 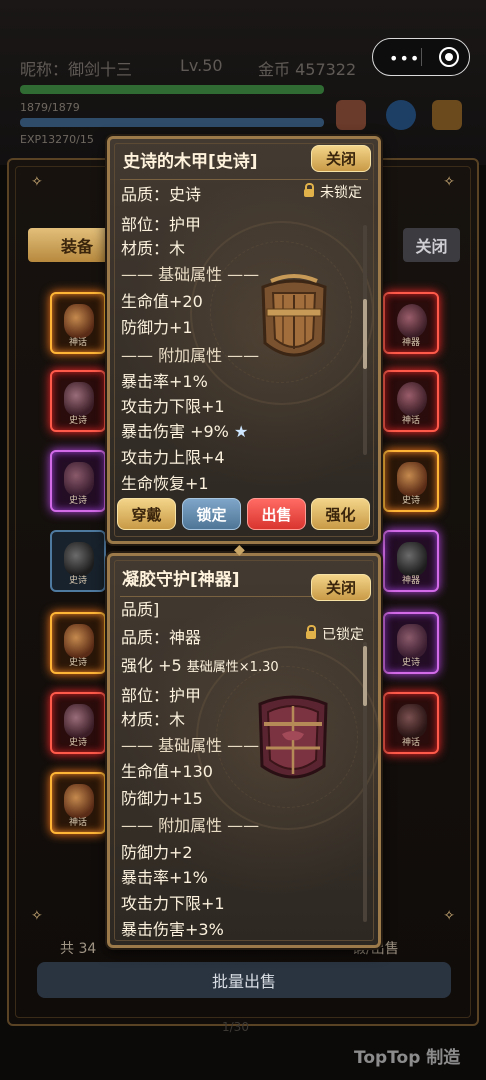 What do you see at coordinates (172, 122) in the screenshot?
I see `exp-bar` at bounding box center [172, 122].